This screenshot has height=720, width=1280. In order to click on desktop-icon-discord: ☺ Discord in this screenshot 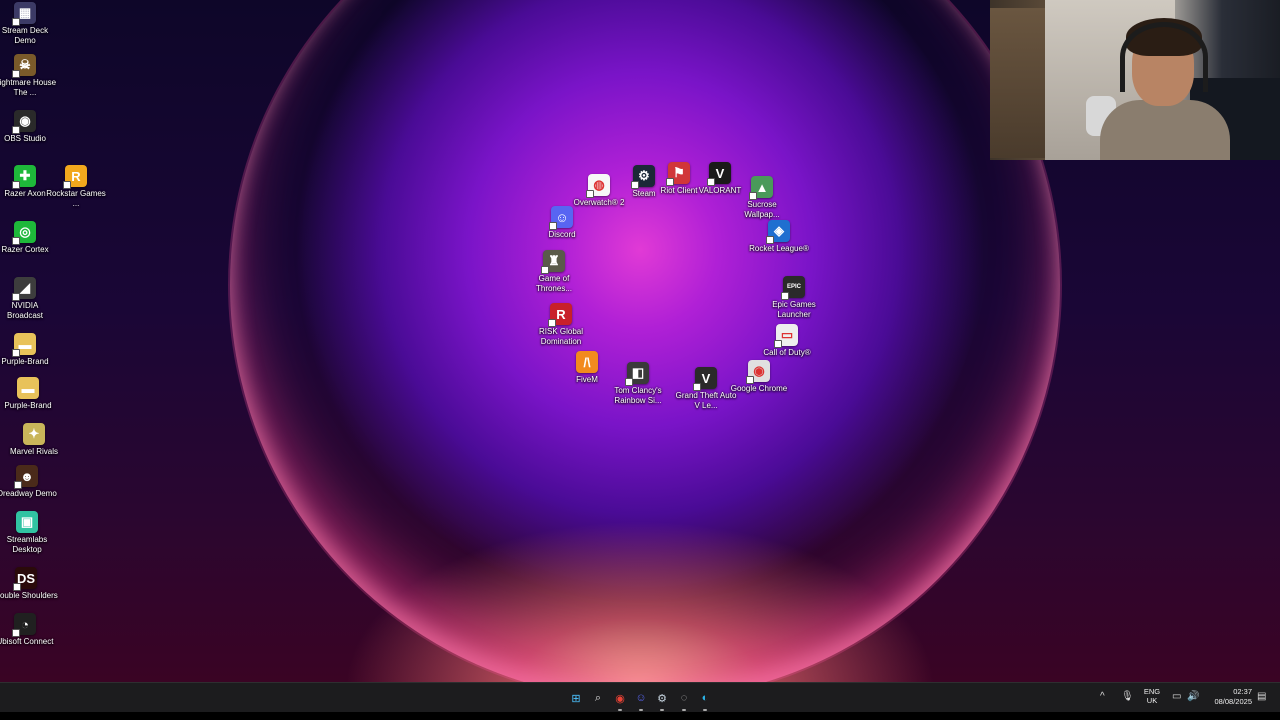, I will do `click(562, 223)`.